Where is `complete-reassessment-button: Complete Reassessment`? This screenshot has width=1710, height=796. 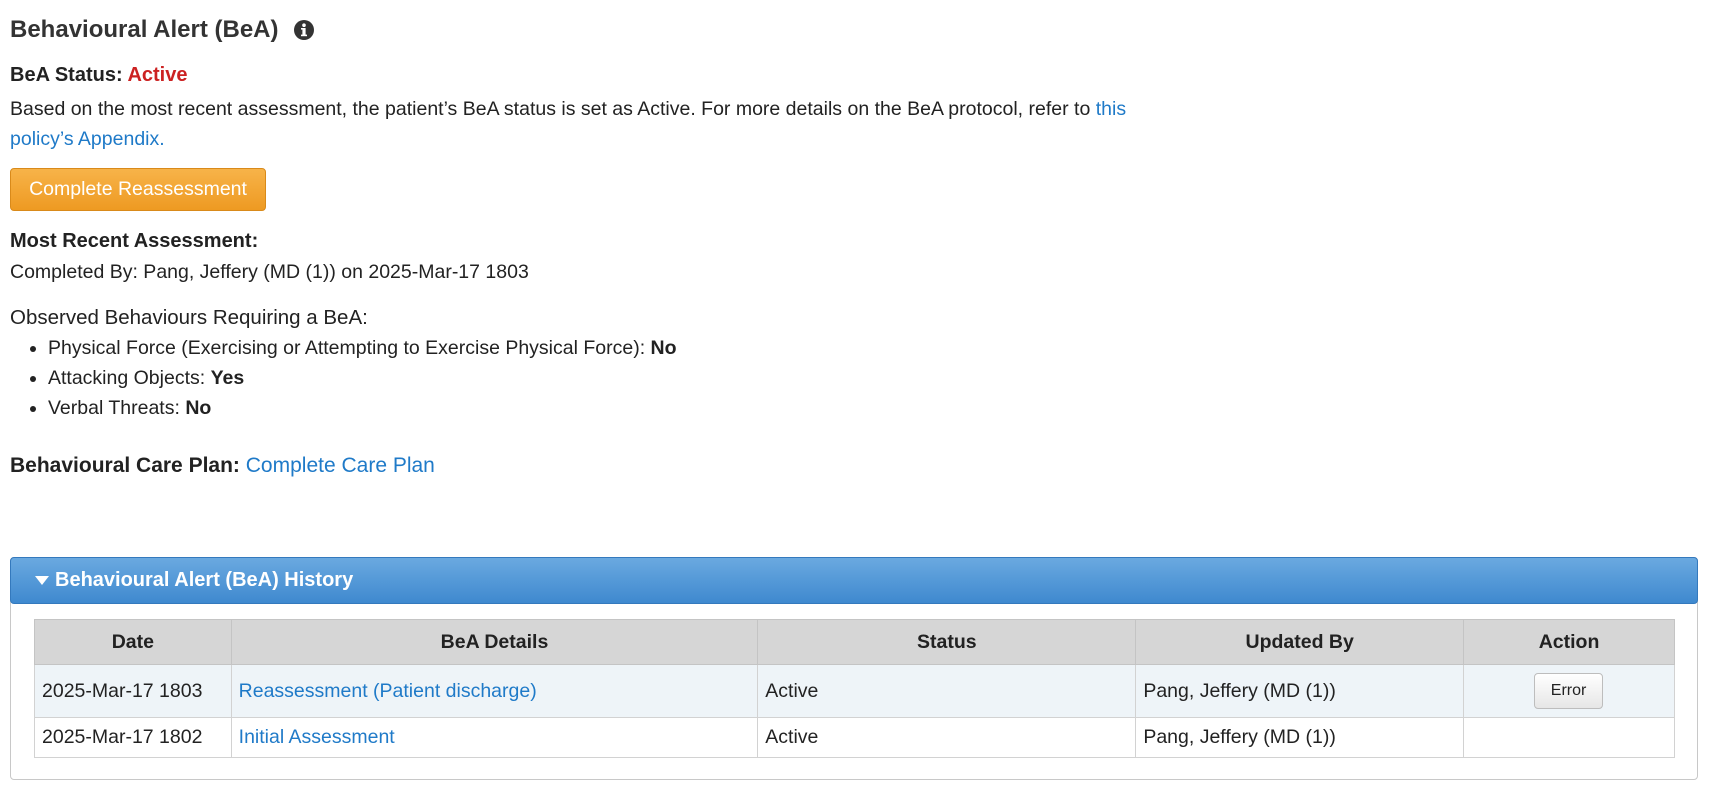
complete-reassessment-button: Complete Reassessment is located at coordinates (138, 189).